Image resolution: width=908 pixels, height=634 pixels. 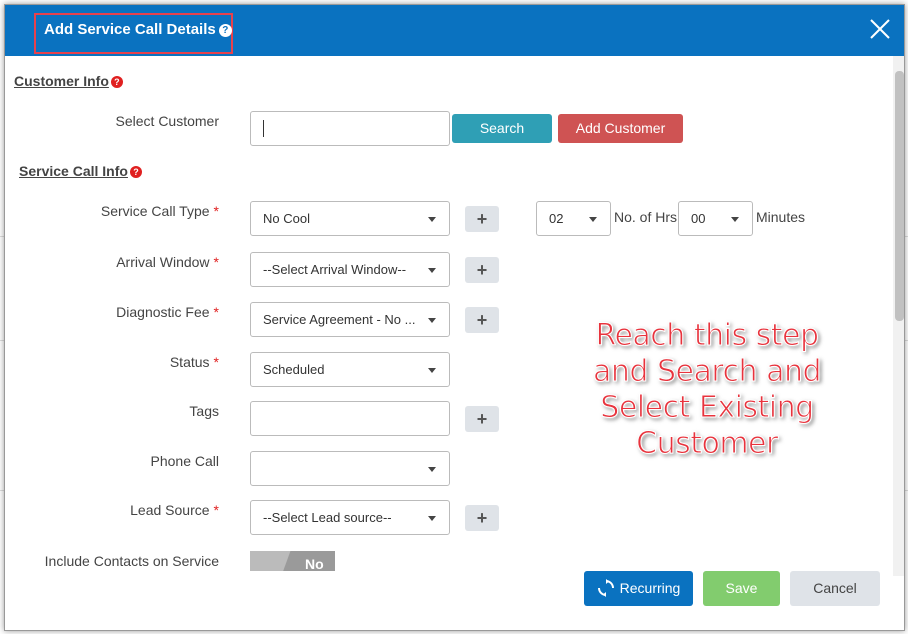 I want to click on label-text: Status, so click(x=189, y=362).